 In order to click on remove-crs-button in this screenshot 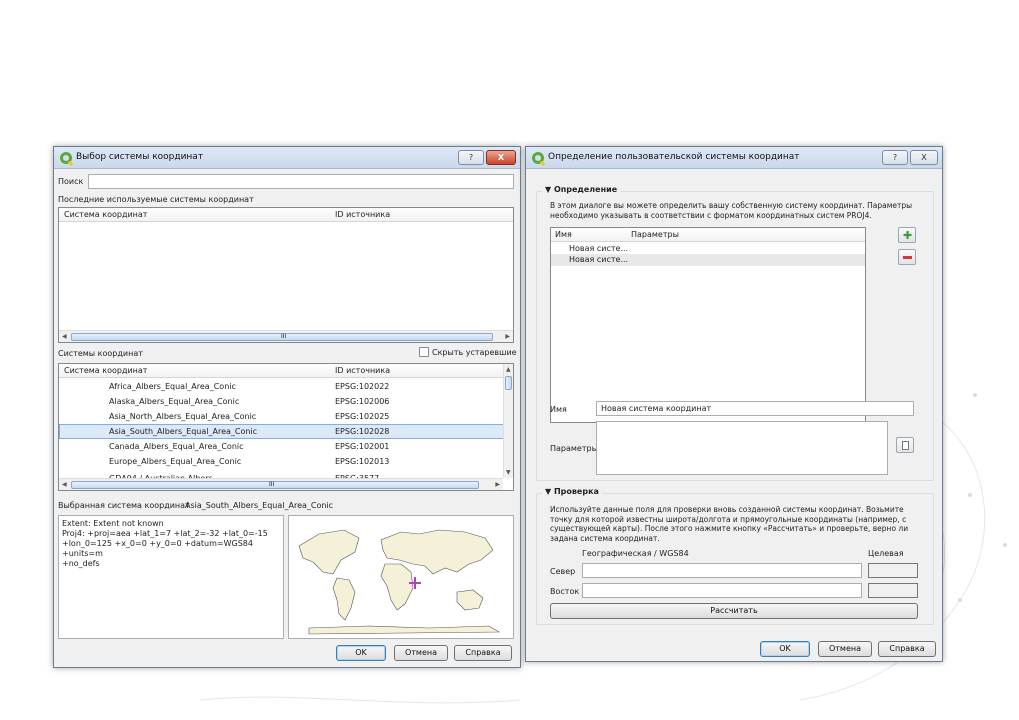, I will do `click(907, 257)`.